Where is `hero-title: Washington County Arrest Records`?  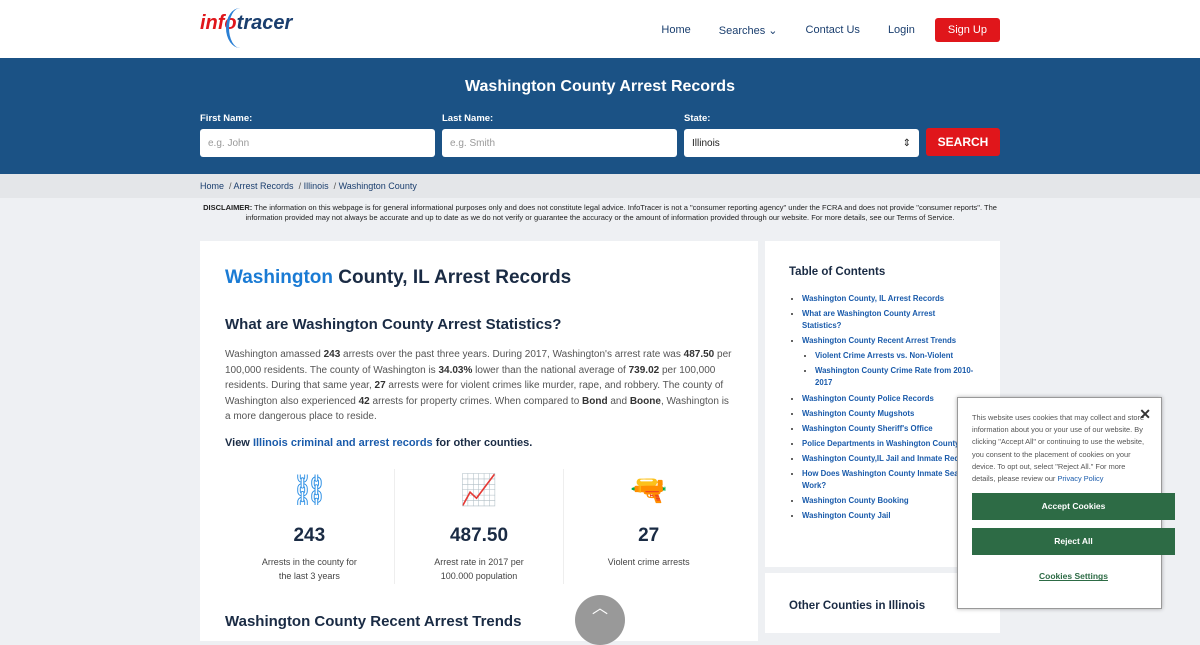
hero-title: Washington County Arrest Records is located at coordinates (600, 86).